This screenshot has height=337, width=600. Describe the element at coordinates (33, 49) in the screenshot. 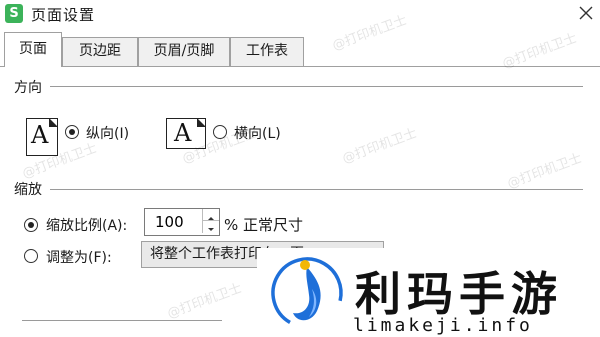

I see `tab-page: 页面` at that location.